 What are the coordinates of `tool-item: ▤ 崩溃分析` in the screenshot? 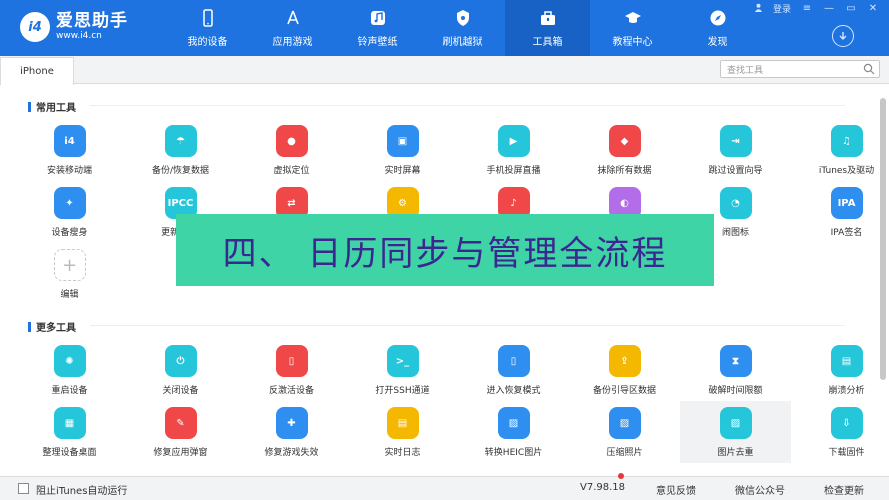 It's located at (835, 370).